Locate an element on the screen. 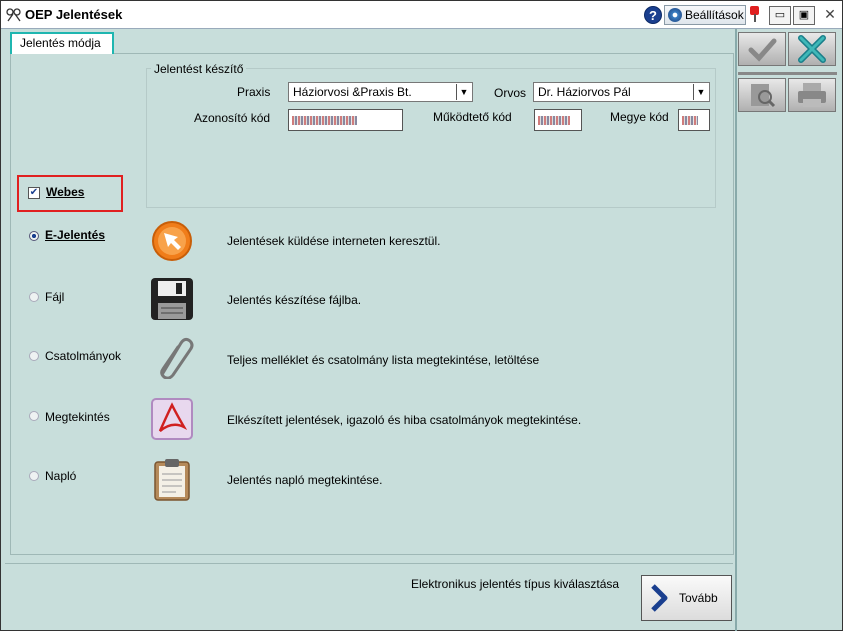 This screenshot has height=631, width=843. next-button: Tovább is located at coordinates (686, 598).